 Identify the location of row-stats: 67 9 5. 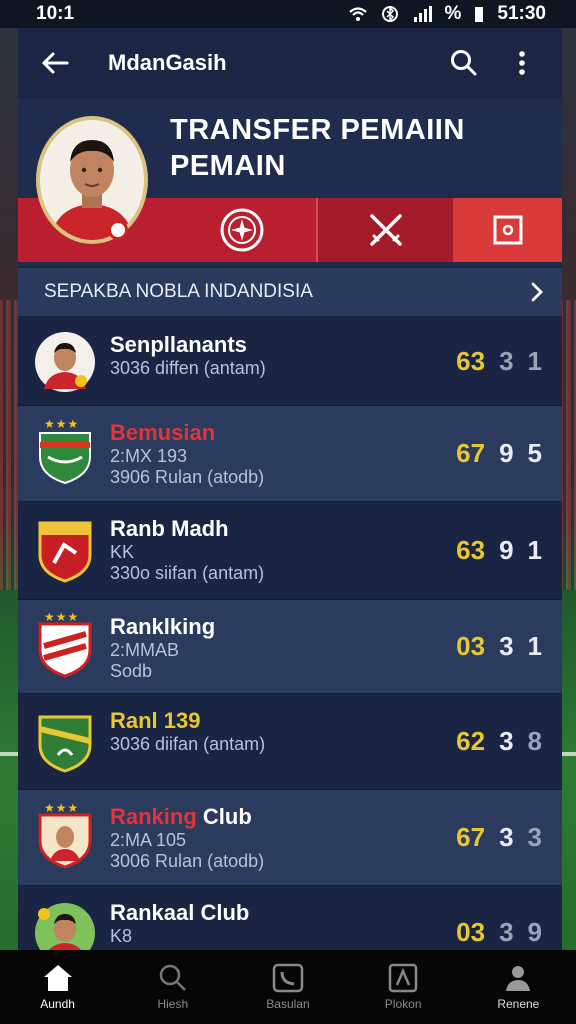
(499, 453).